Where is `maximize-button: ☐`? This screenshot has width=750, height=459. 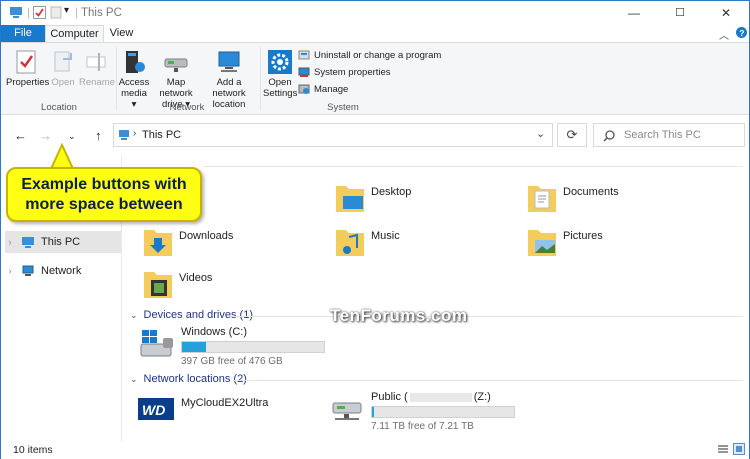
maximize-button: ☐ is located at coordinates (680, 13).